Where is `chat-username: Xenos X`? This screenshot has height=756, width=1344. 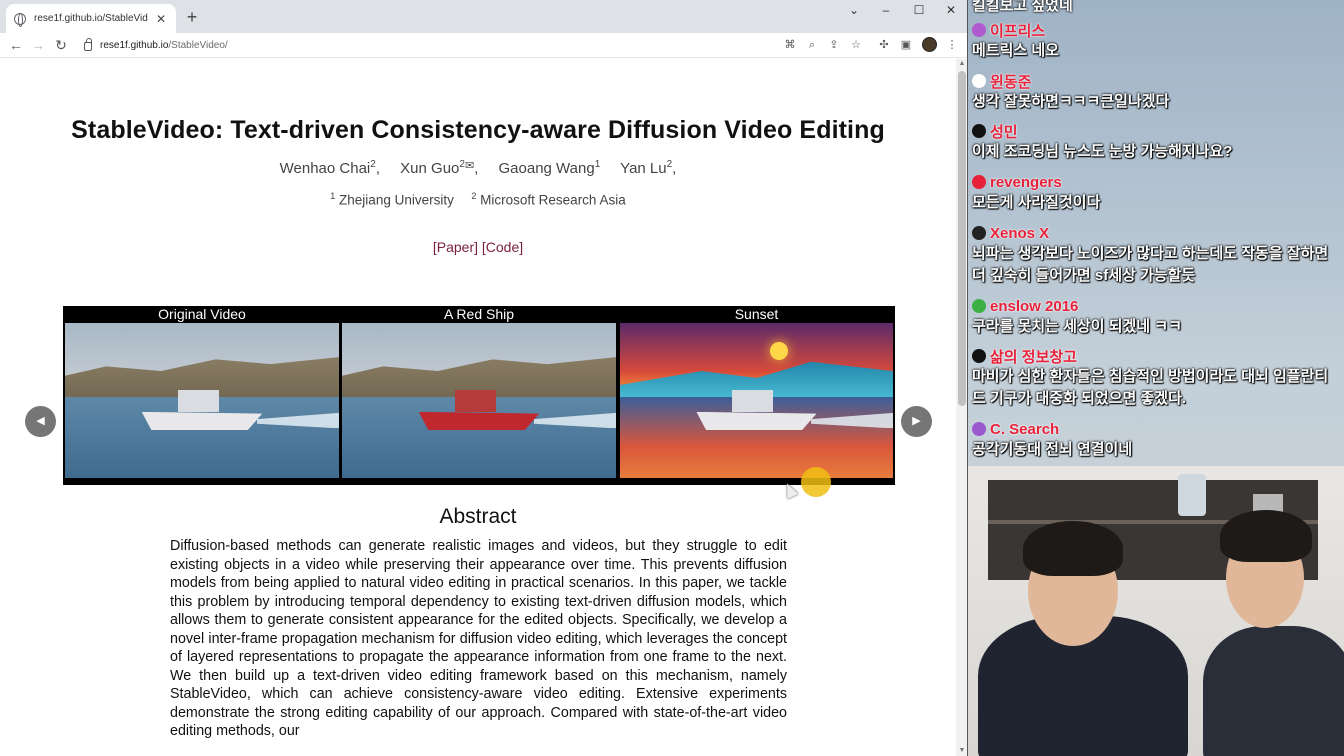 chat-username: Xenos X is located at coordinates (1020, 233).